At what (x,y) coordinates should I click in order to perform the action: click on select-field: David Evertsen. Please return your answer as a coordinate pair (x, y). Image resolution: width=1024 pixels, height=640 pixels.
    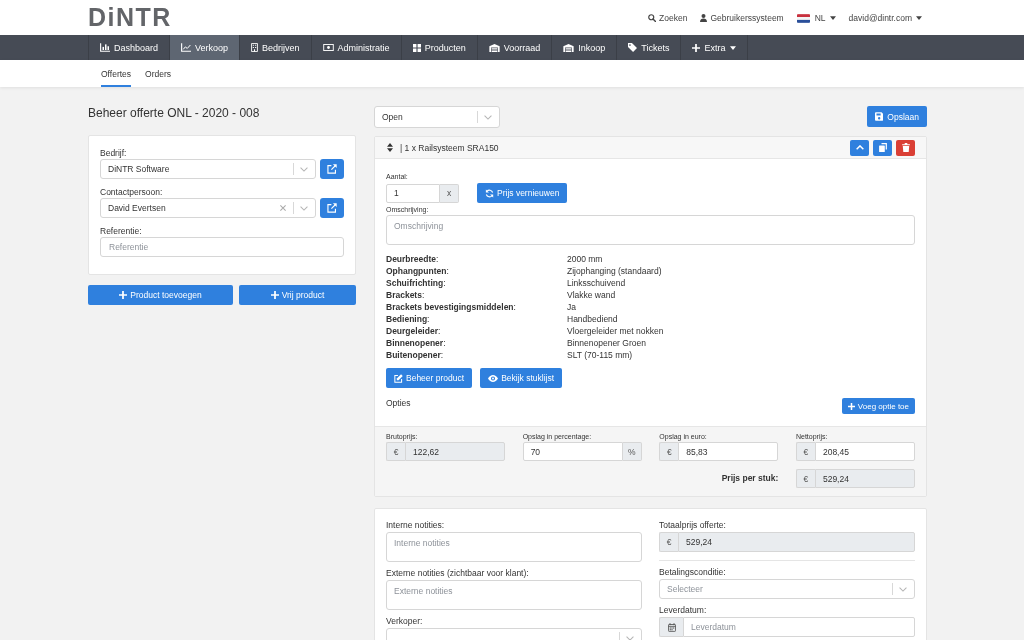
    Looking at the image, I should click on (208, 208).